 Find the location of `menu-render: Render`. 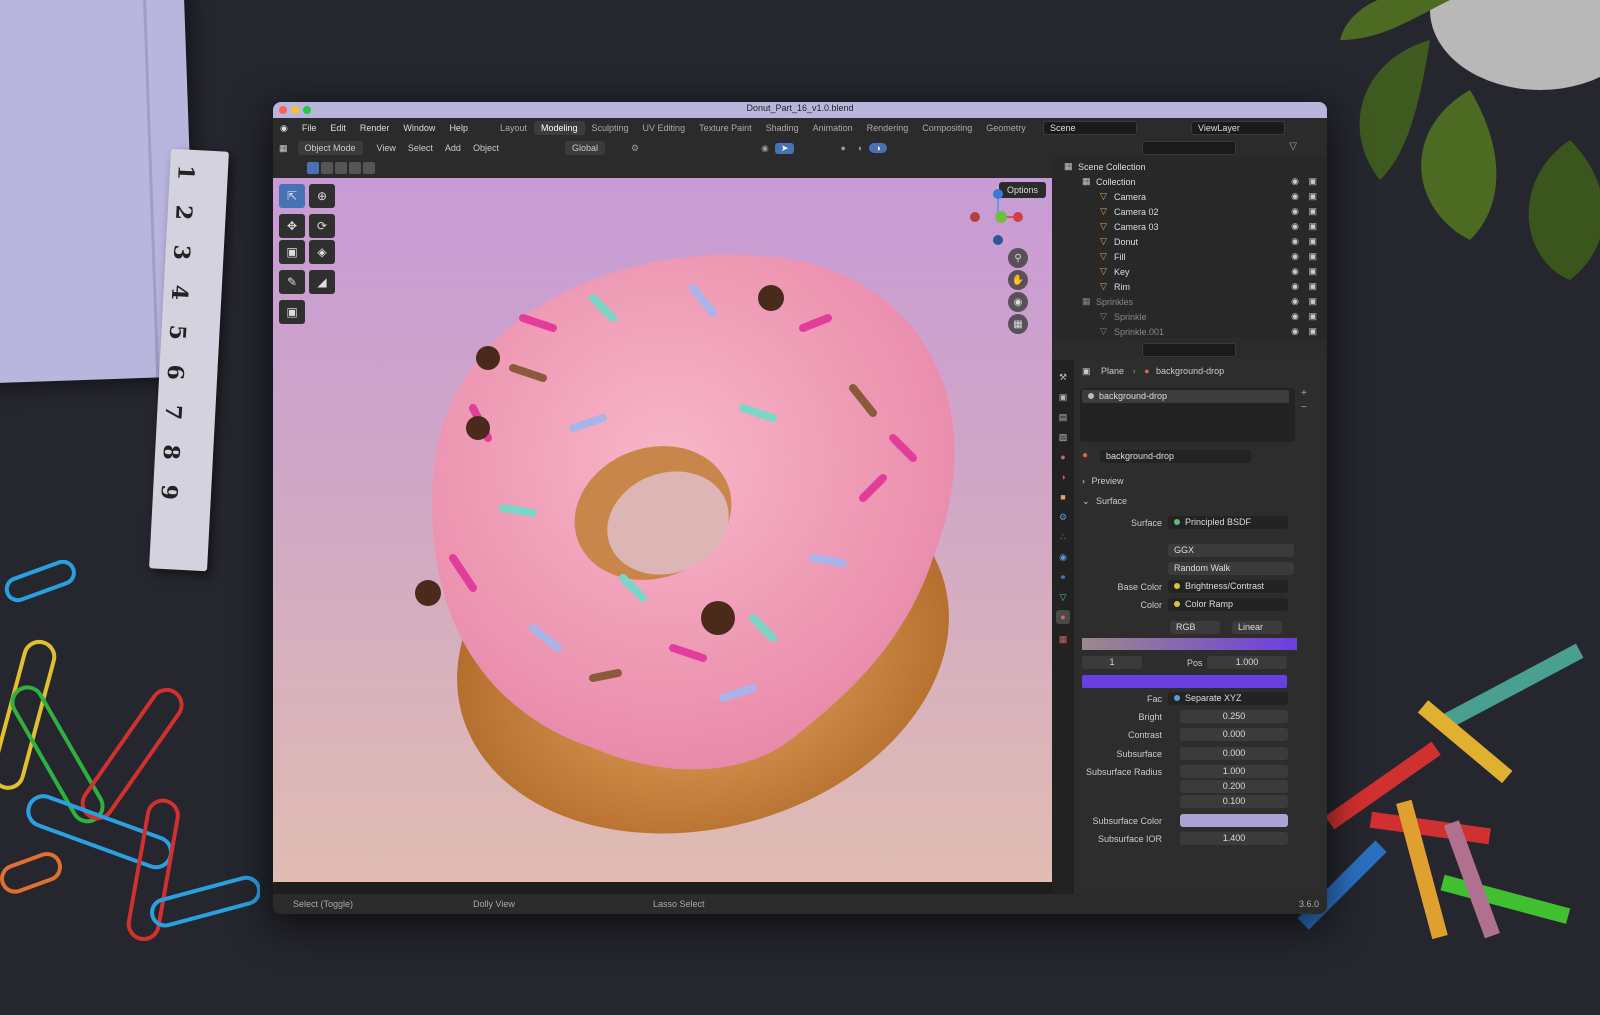

menu-render: Render is located at coordinates (375, 128).